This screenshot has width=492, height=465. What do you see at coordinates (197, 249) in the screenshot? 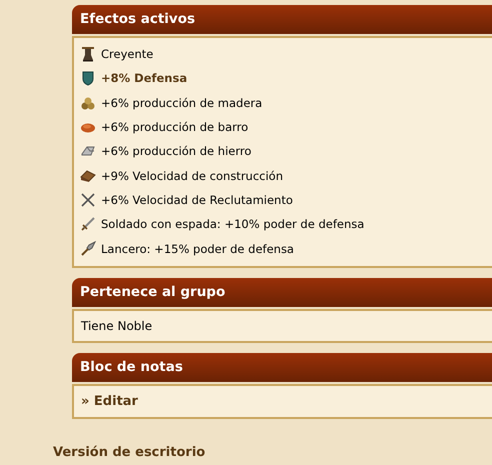
I see `effect-text: Lancero: +15% poder de defensa` at bounding box center [197, 249].